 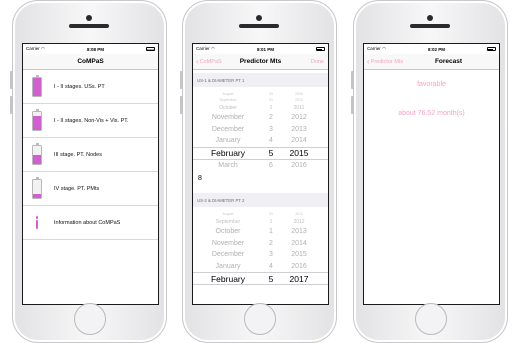 I want to click on nav-title: Forecast, so click(x=448, y=61).